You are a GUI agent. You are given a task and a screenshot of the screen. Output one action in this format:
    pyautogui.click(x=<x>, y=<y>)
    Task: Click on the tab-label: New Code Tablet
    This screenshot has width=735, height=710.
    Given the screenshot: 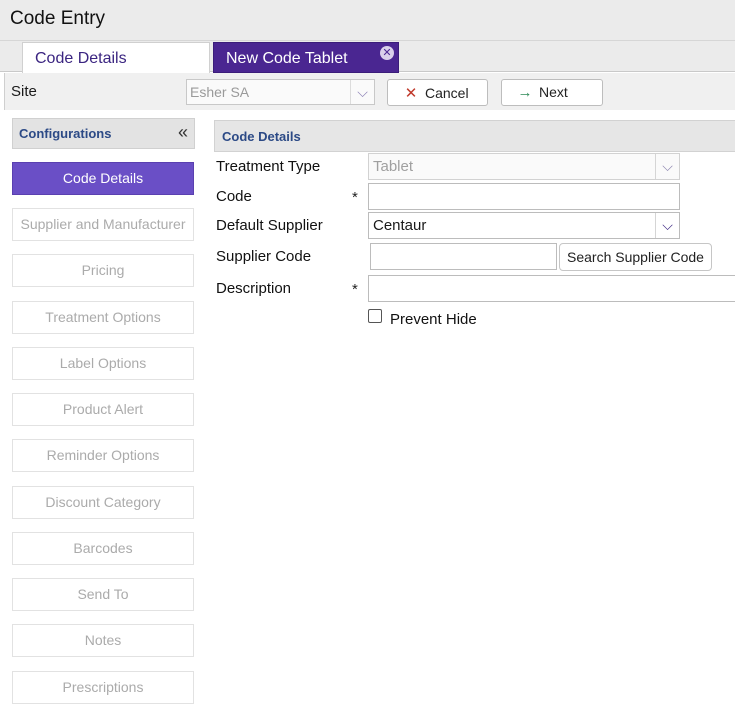 What is the action you would take?
    pyautogui.click(x=287, y=58)
    